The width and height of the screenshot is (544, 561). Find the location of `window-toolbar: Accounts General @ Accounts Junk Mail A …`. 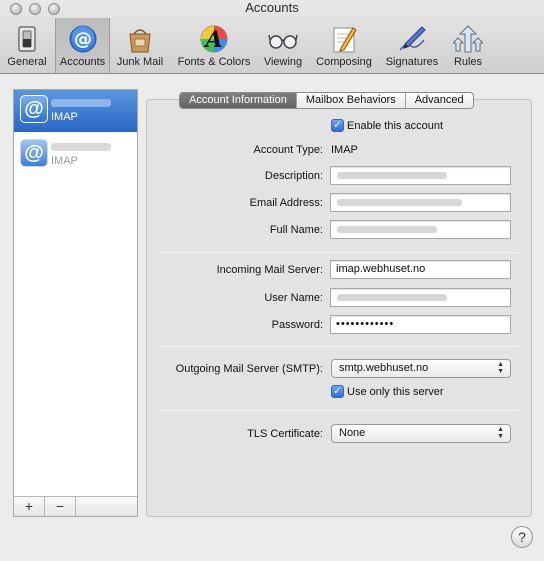

window-toolbar: Accounts General @ Accounts Junk Mail A … is located at coordinates (272, 37).